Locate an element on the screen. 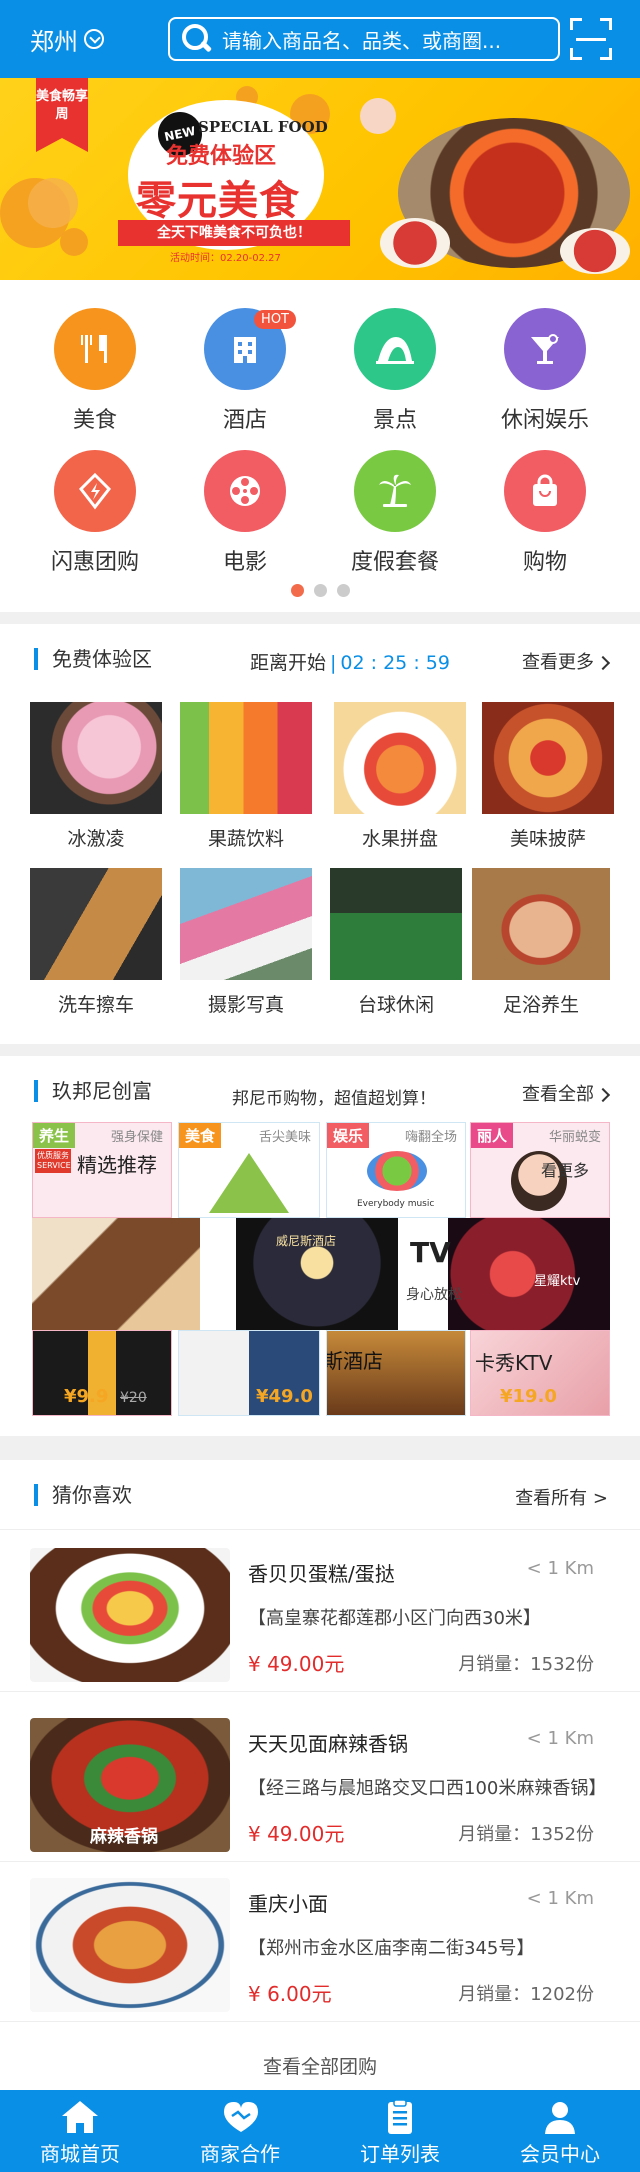 The width and height of the screenshot is (640, 2172). category-flash-deal: 闪惠团购 is located at coordinates (95, 513).